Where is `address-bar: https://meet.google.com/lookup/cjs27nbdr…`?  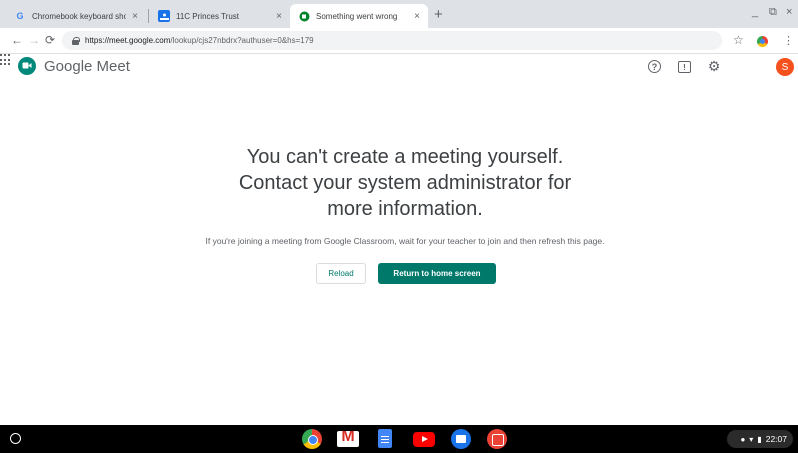
address-bar: https://meet.google.com/lookup/cjs27nbdr… is located at coordinates (392, 40).